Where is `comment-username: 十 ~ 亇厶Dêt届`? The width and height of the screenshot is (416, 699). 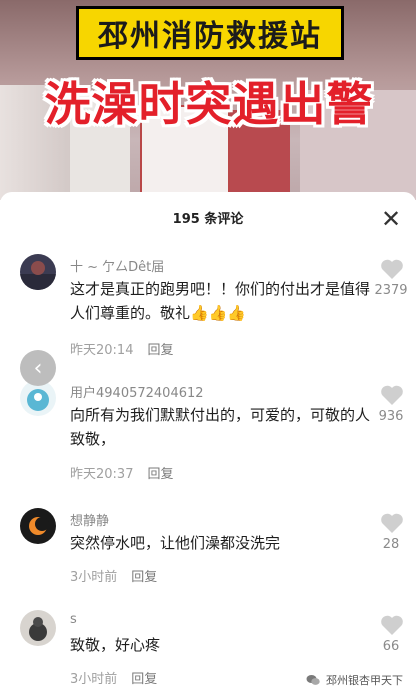 comment-username: 十 ~ 亇厶Dêt届 is located at coordinates (117, 265).